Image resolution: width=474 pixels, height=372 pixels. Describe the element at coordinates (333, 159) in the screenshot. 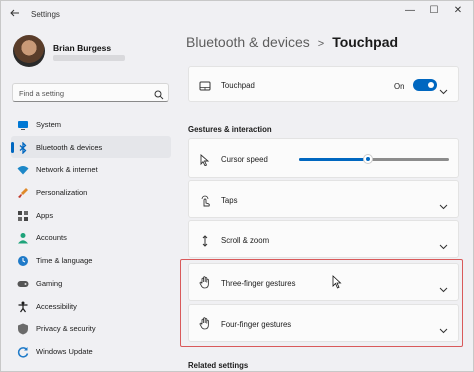

I see `slider-fill` at that location.